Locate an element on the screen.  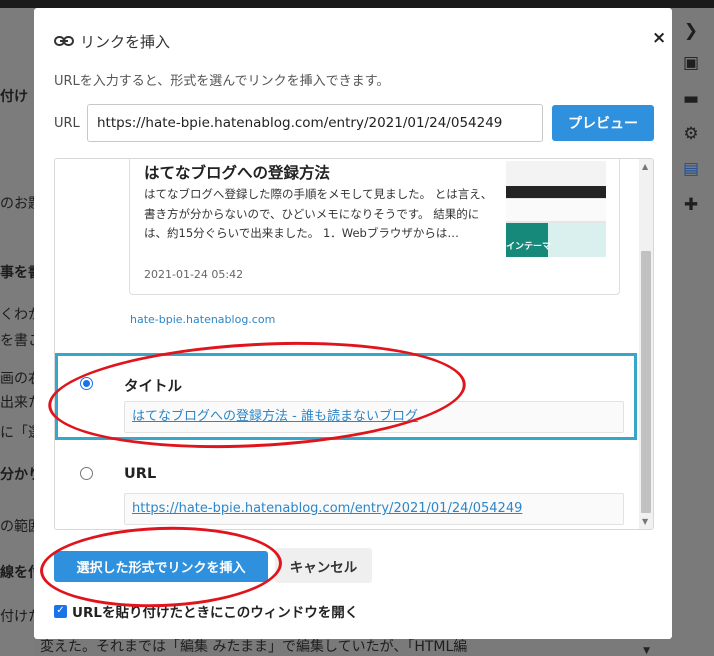
background-text-fragment: 線を付 is located at coordinates (17, 573).